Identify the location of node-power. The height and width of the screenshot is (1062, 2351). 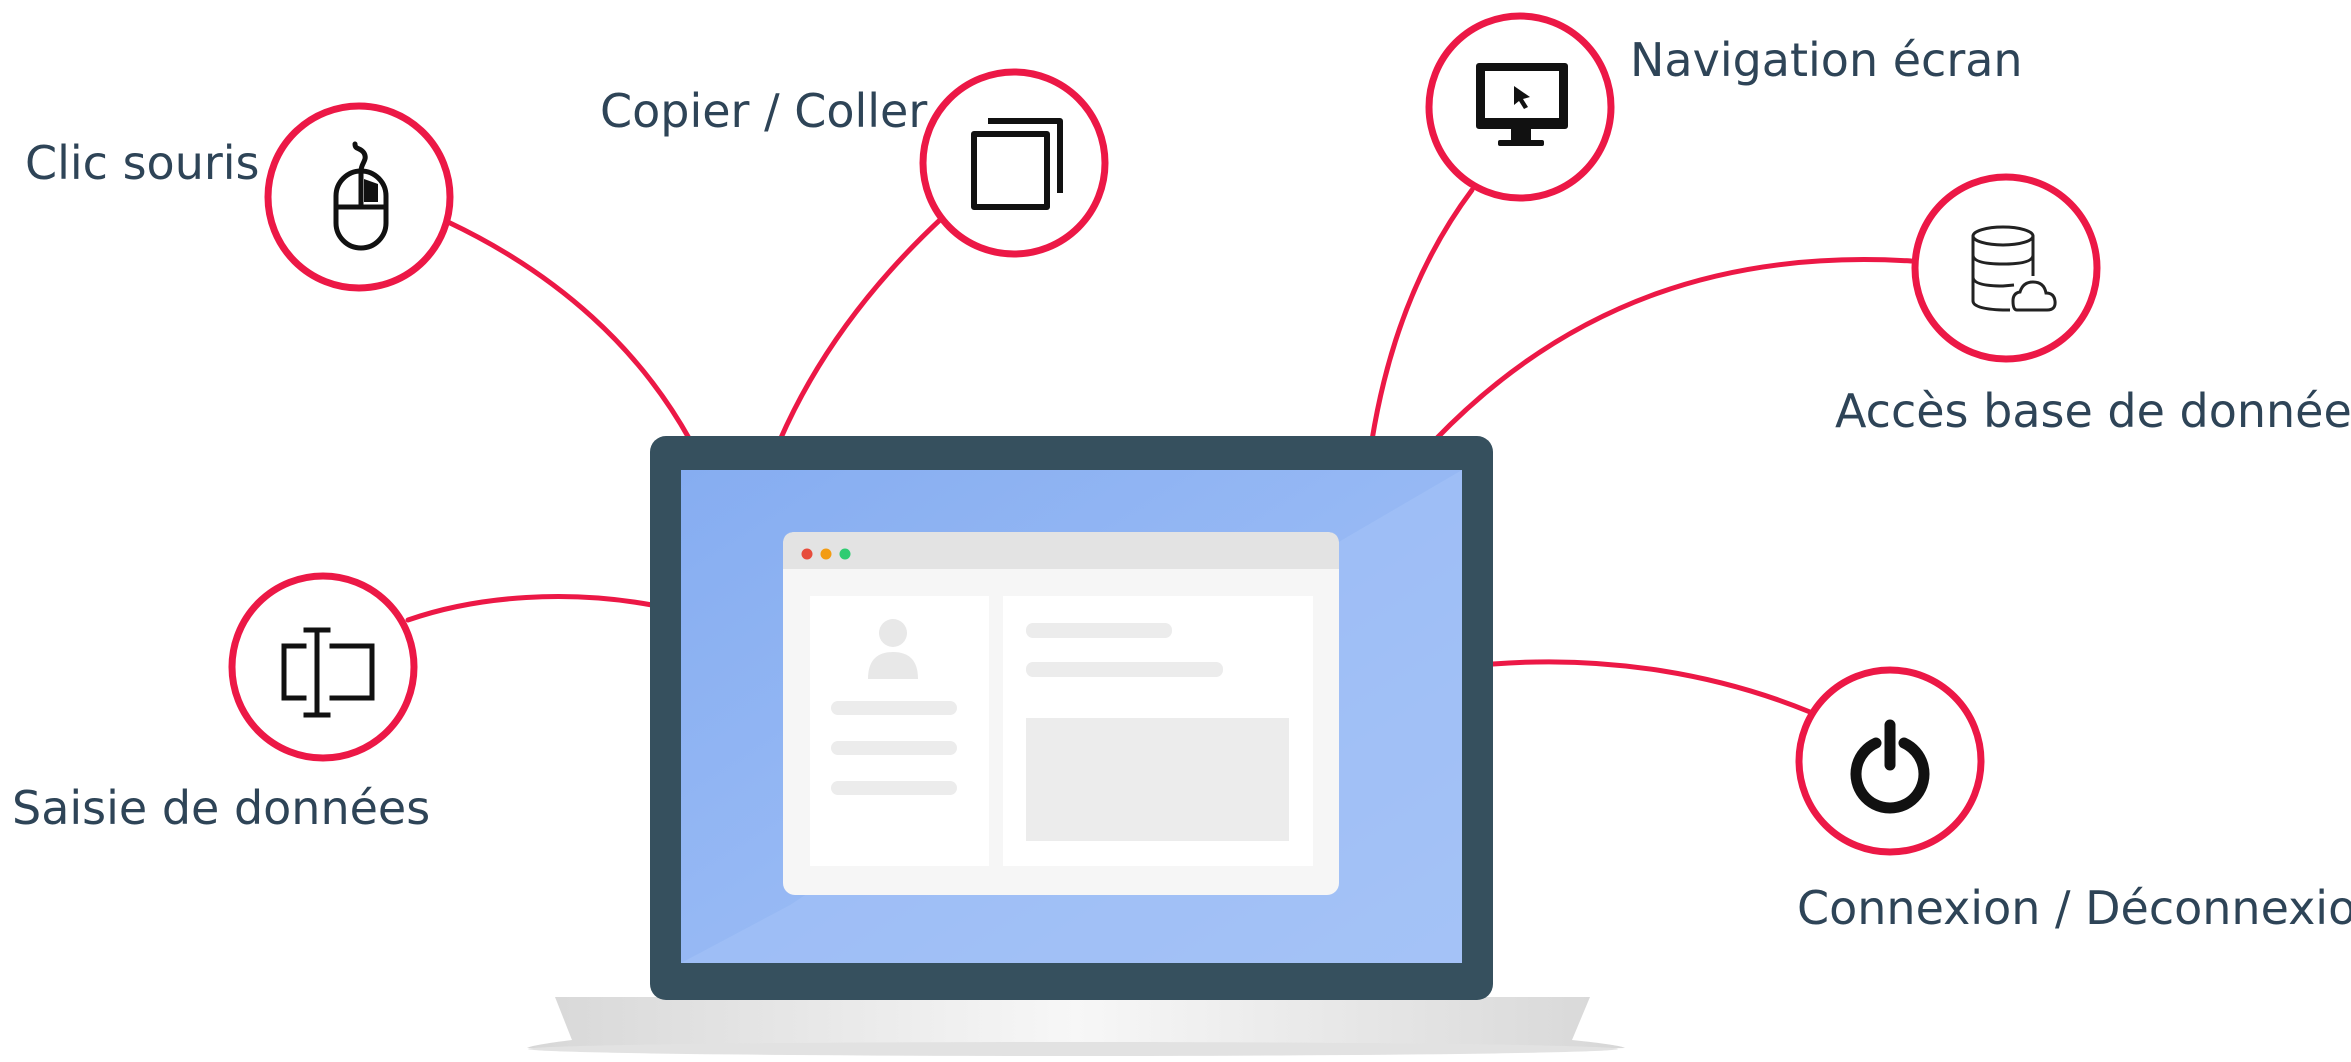
(1890, 761).